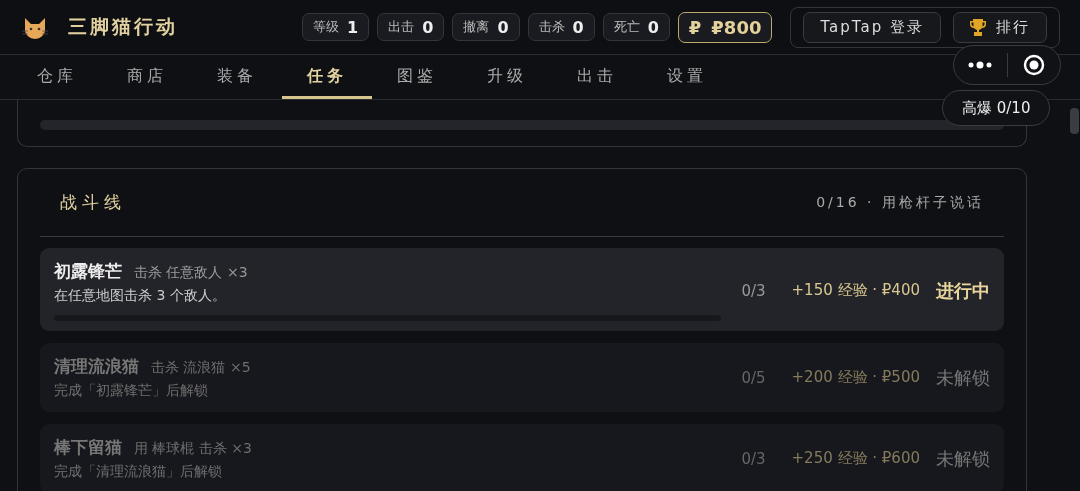 The height and width of the screenshot is (491, 1080). Describe the element at coordinates (855, 458) in the screenshot. I see `quest-reward: +250 经验 · ₽600` at that location.